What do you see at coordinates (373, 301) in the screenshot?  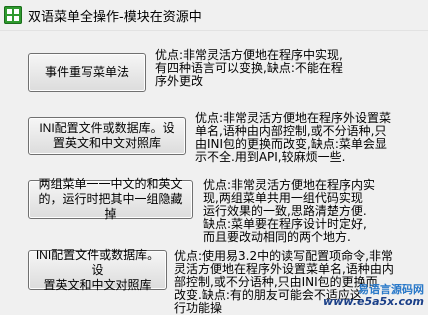 I see `watermark-url: www.e5a5x.com` at bounding box center [373, 301].